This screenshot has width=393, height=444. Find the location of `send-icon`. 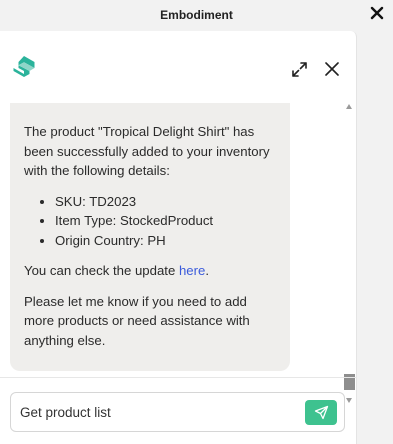

send-icon is located at coordinates (321, 412).